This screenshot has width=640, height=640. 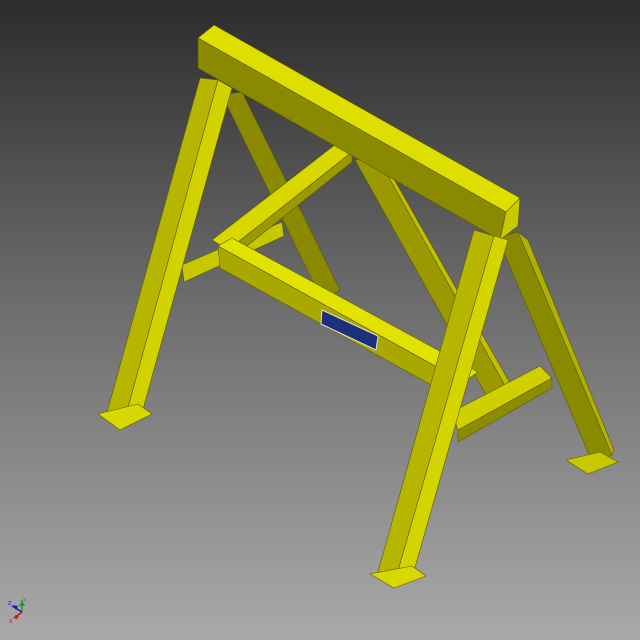 I want to click on x-axis-arrow, so click(x=17, y=617).